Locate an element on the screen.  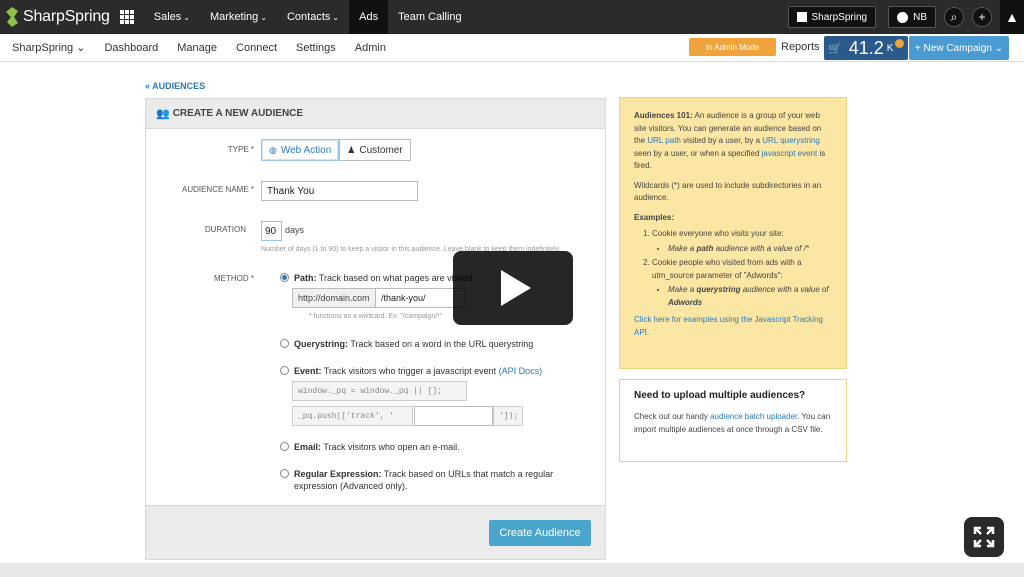
event-name-input is located at coordinates (453, 416).